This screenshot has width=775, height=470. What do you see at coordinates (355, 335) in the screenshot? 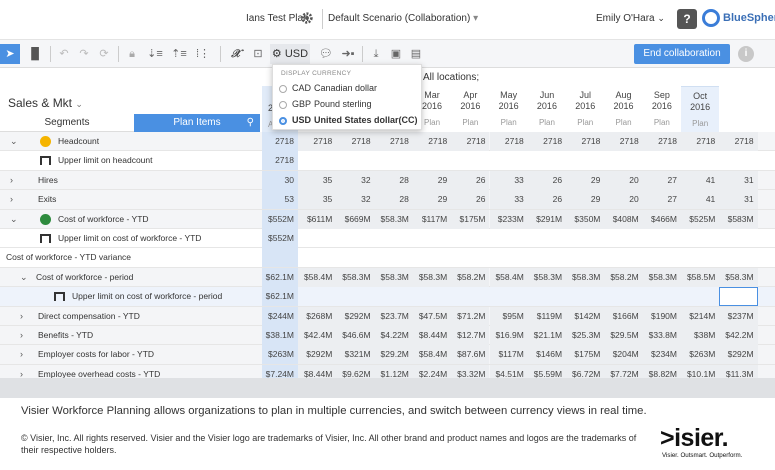
I see `table-cell: $46.6M` at bounding box center [355, 335].